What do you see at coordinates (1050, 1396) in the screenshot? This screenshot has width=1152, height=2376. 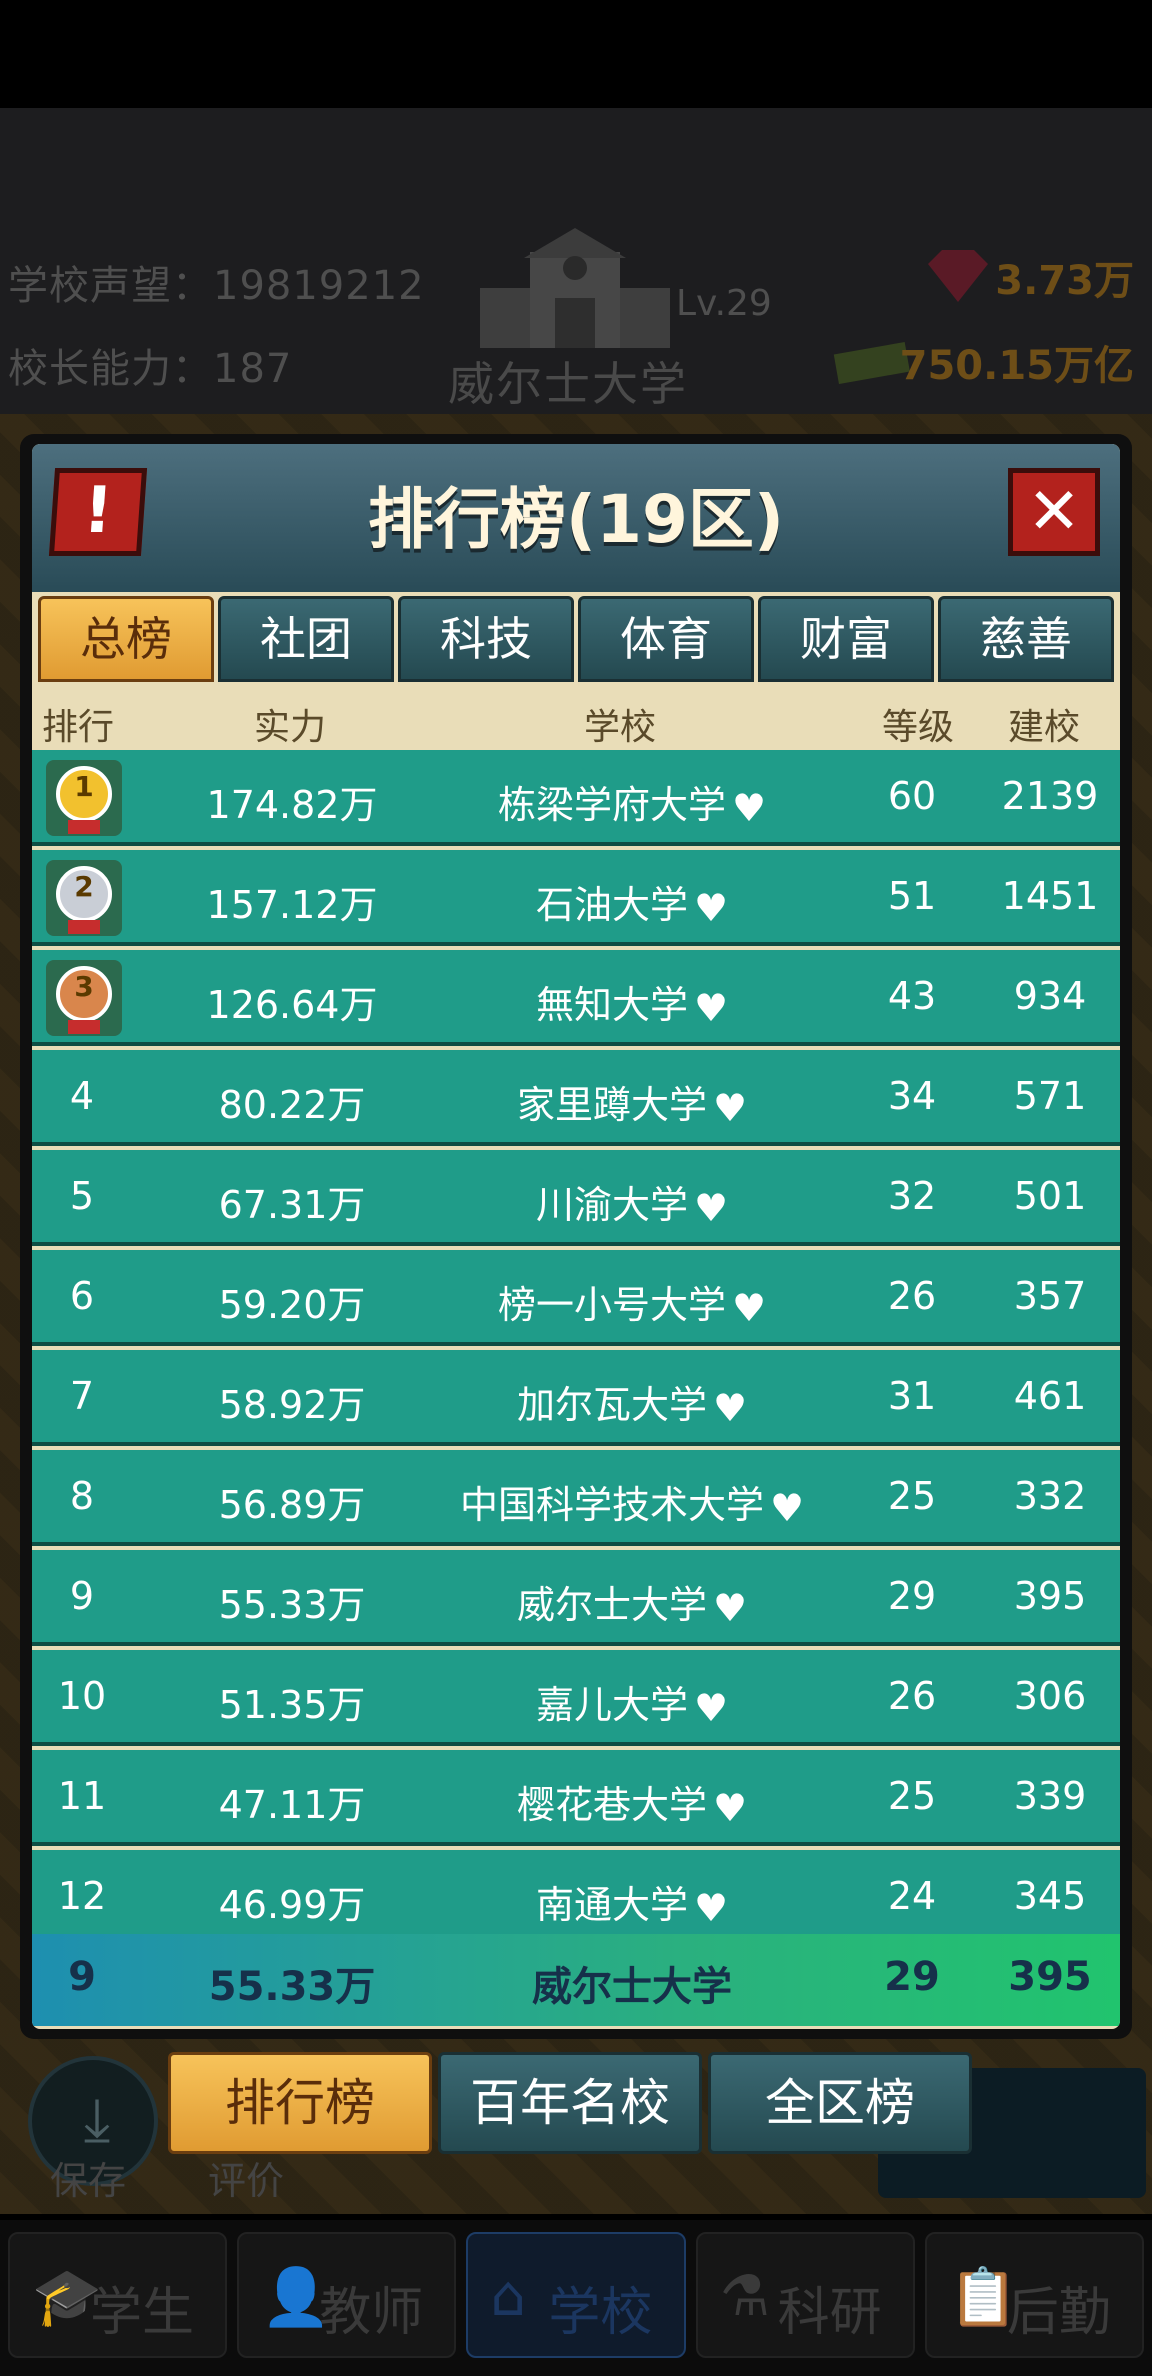 I see `build-cell: 461` at bounding box center [1050, 1396].